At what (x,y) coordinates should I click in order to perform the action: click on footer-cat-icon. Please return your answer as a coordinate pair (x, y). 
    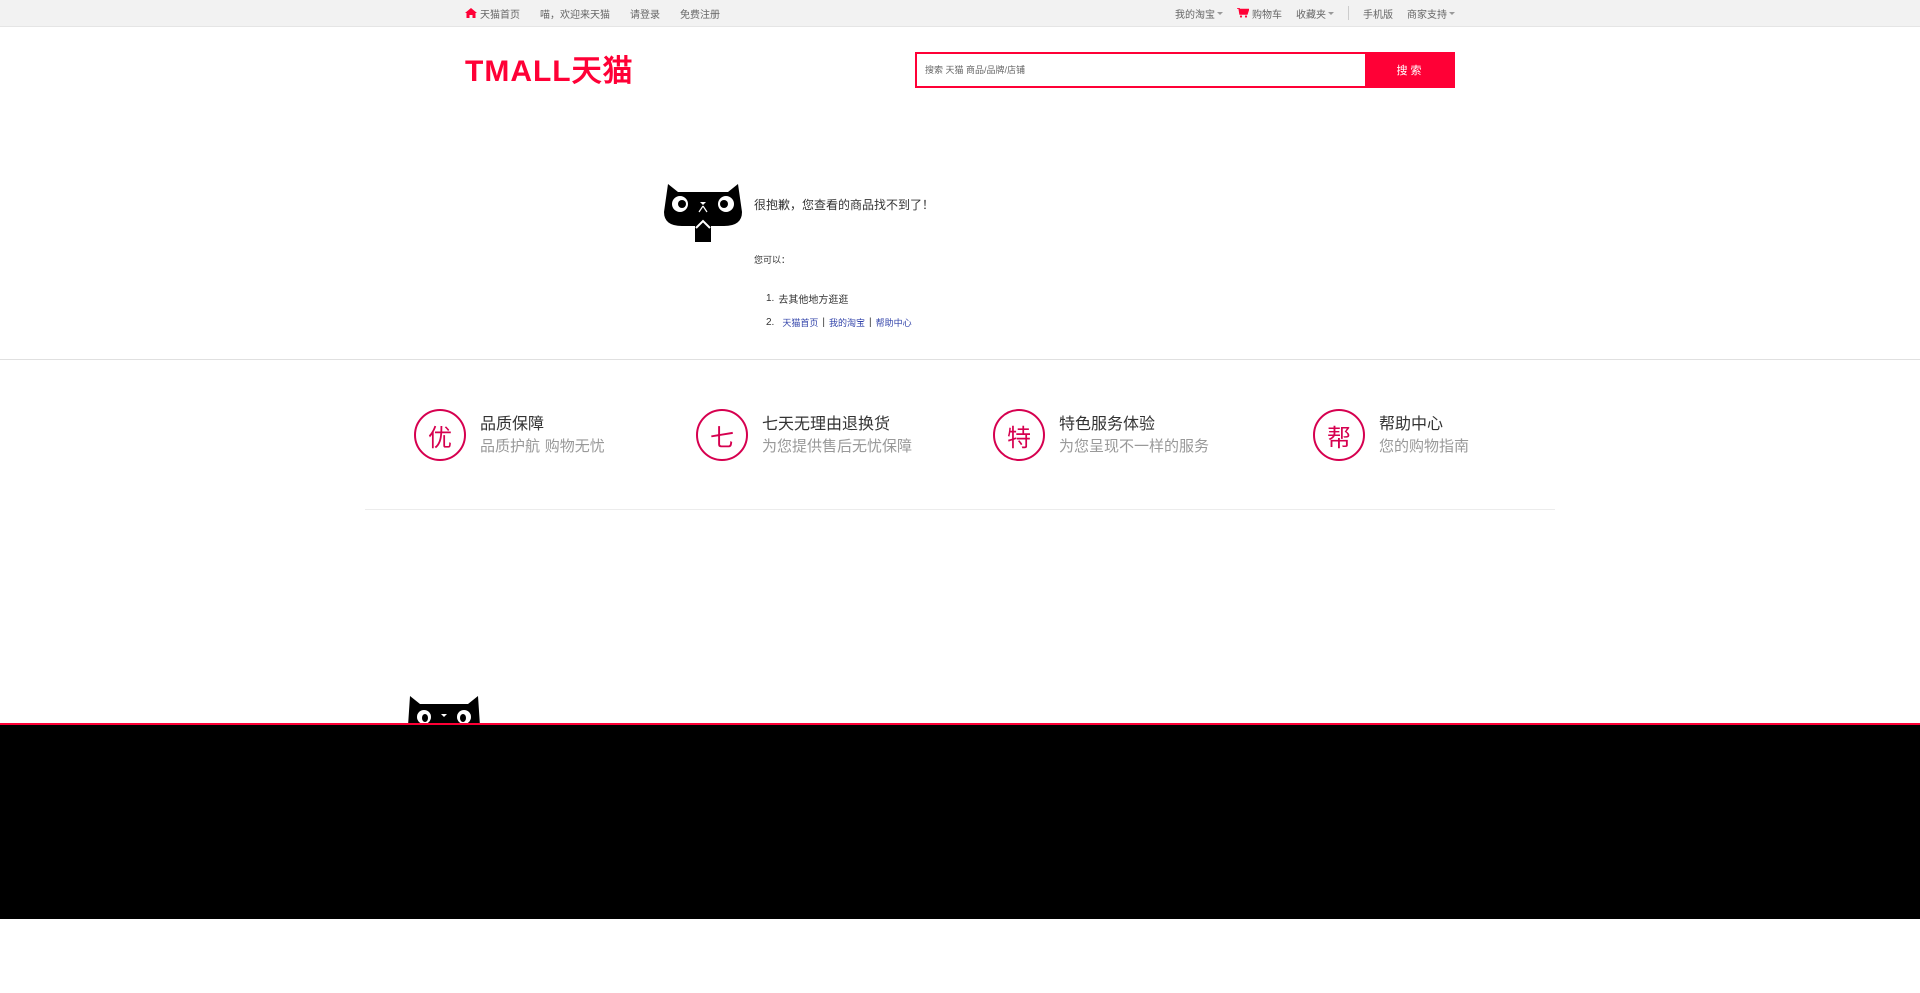
    Looking at the image, I should click on (444, 711).